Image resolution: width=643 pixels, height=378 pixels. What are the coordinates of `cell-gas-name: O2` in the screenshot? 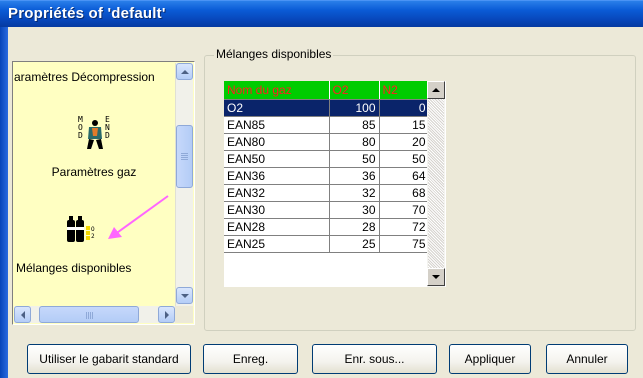 It's located at (277, 108).